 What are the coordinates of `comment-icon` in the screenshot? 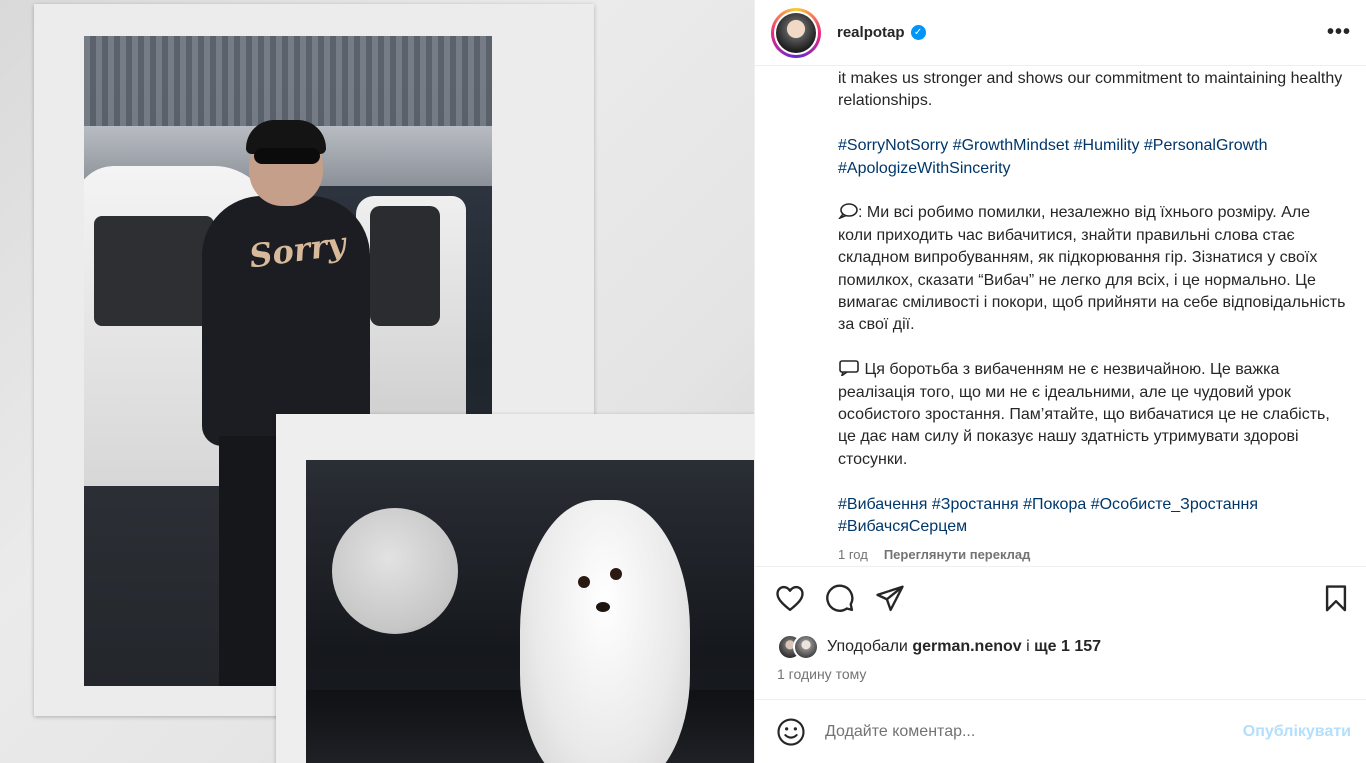 It's located at (840, 598).